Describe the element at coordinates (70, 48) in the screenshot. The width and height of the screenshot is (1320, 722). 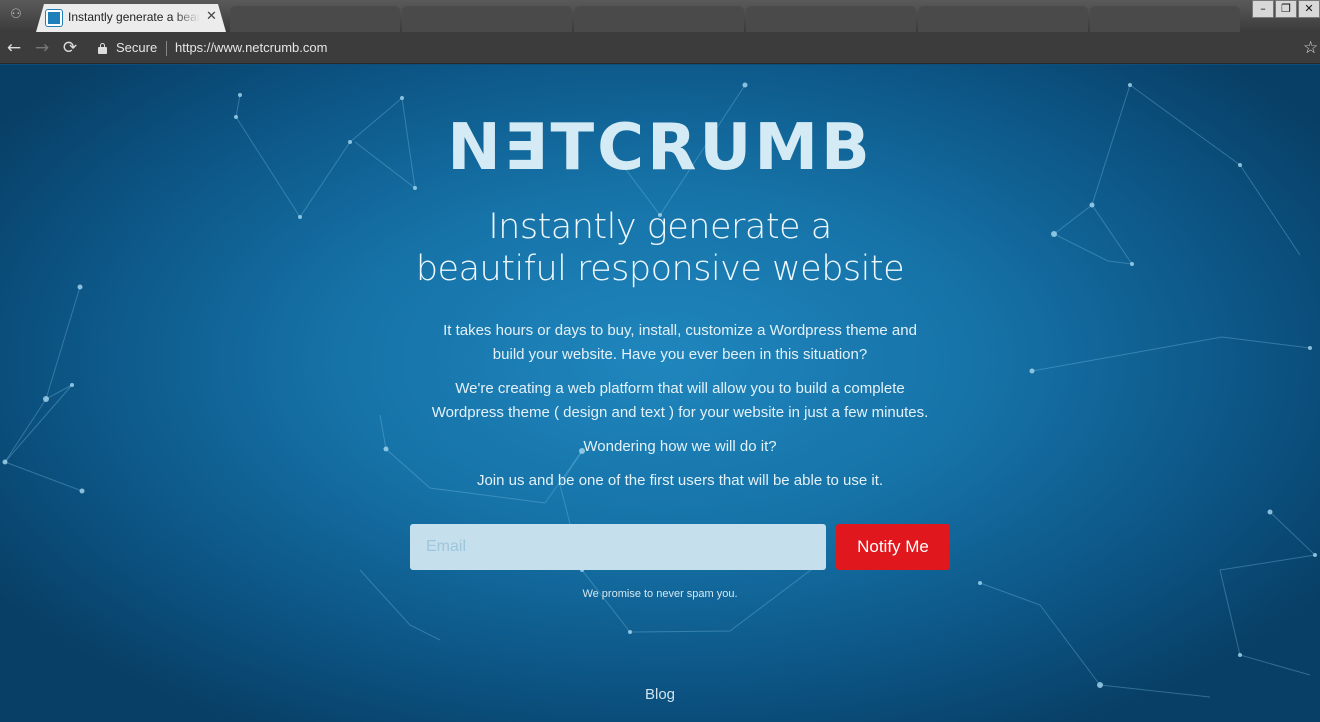
I see `reload-icon: ⟳` at that location.